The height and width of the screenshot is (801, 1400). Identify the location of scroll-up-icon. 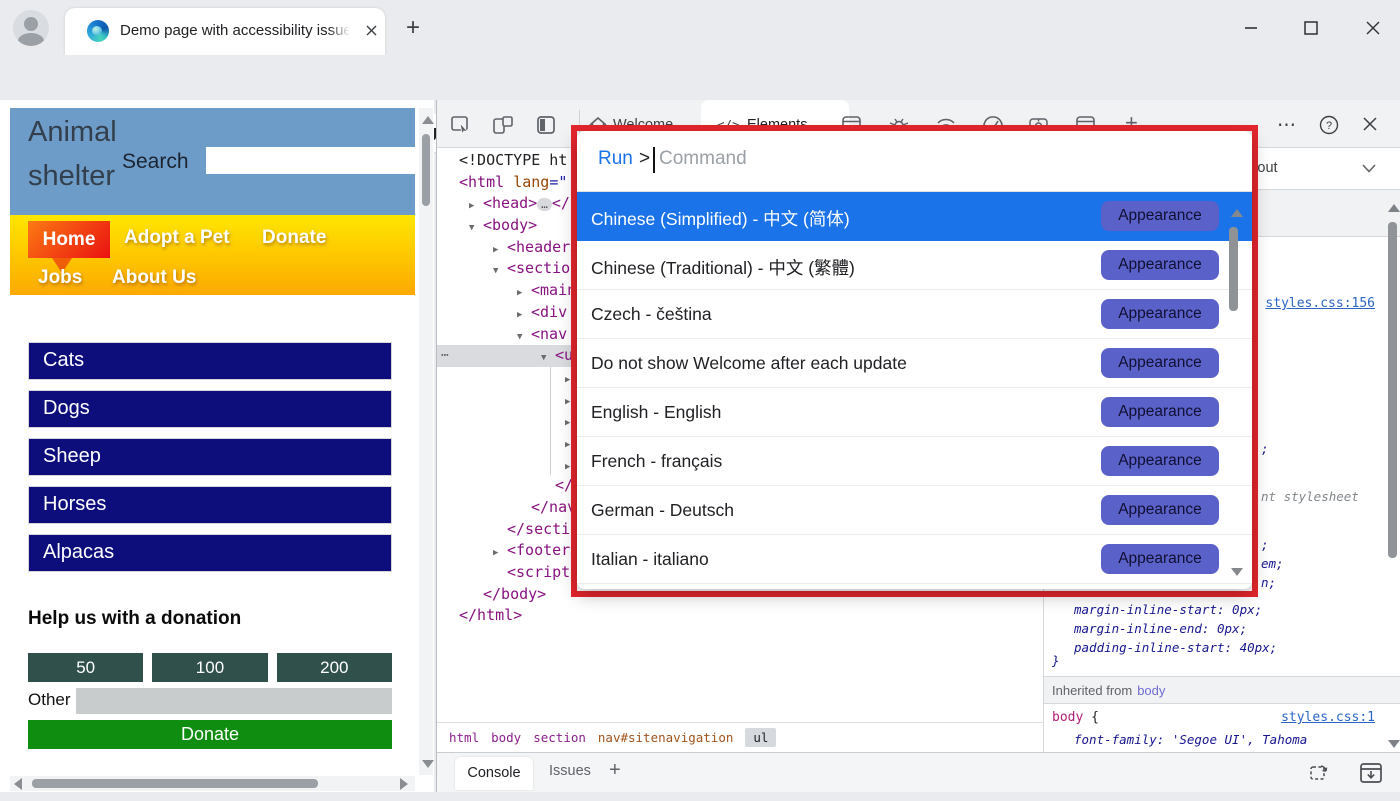
(428, 120).